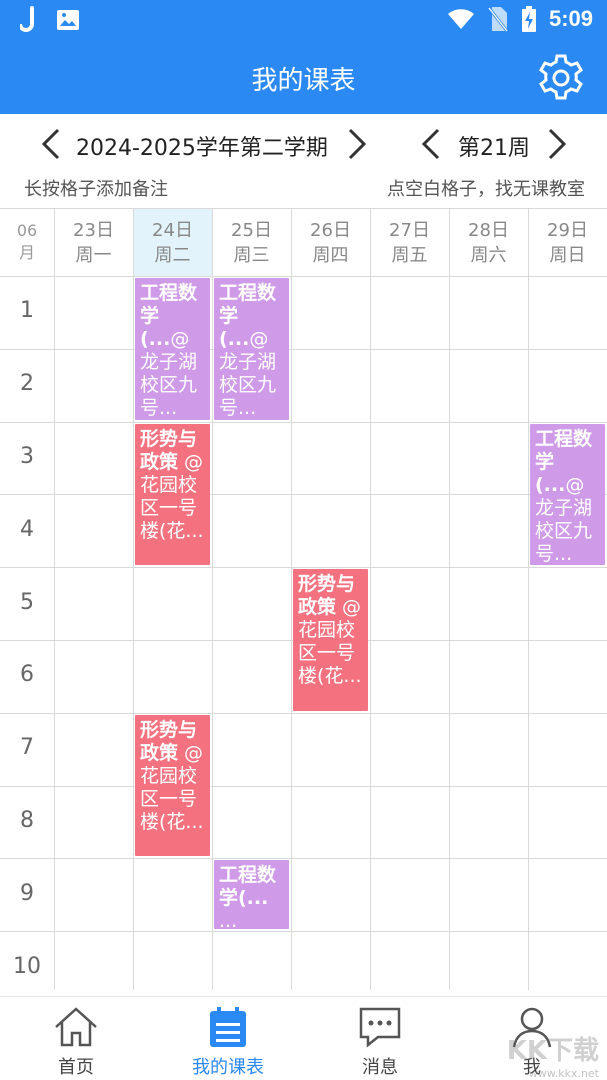 The width and height of the screenshot is (607, 1080). What do you see at coordinates (303, 21) in the screenshot?
I see `status-bar: 5:09` at bounding box center [303, 21].